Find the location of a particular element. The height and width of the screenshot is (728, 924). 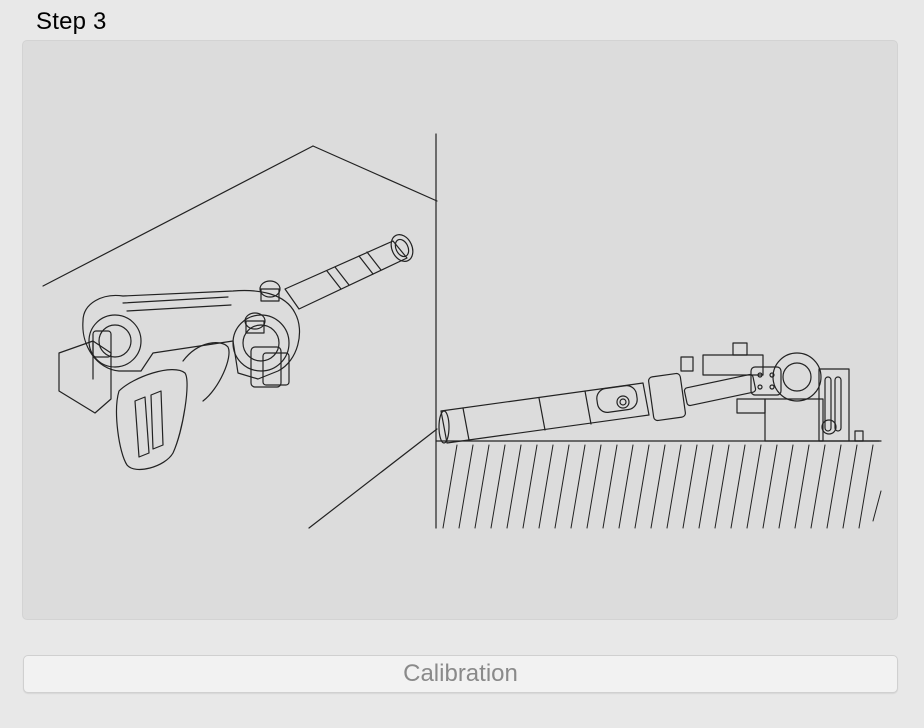

bottom-divider is located at coordinates (462, 722).